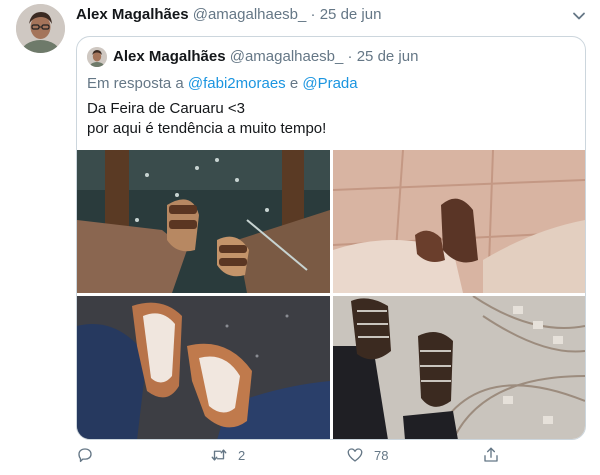 The image size is (600, 475). What do you see at coordinates (286, 56) in the screenshot?
I see `quoted-author-handle: @amagalhaesb_` at bounding box center [286, 56].